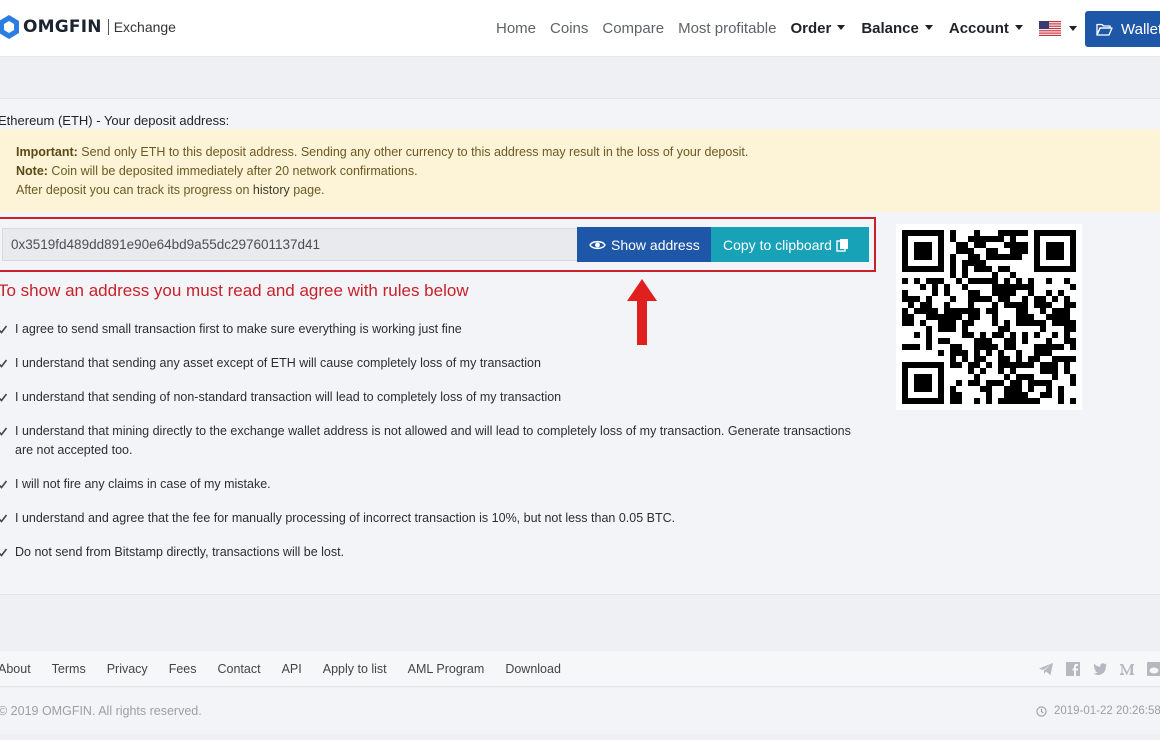  What do you see at coordinates (446, 669) in the screenshot?
I see `footer-link-aml-program: AML Program` at bounding box center [446, 669].